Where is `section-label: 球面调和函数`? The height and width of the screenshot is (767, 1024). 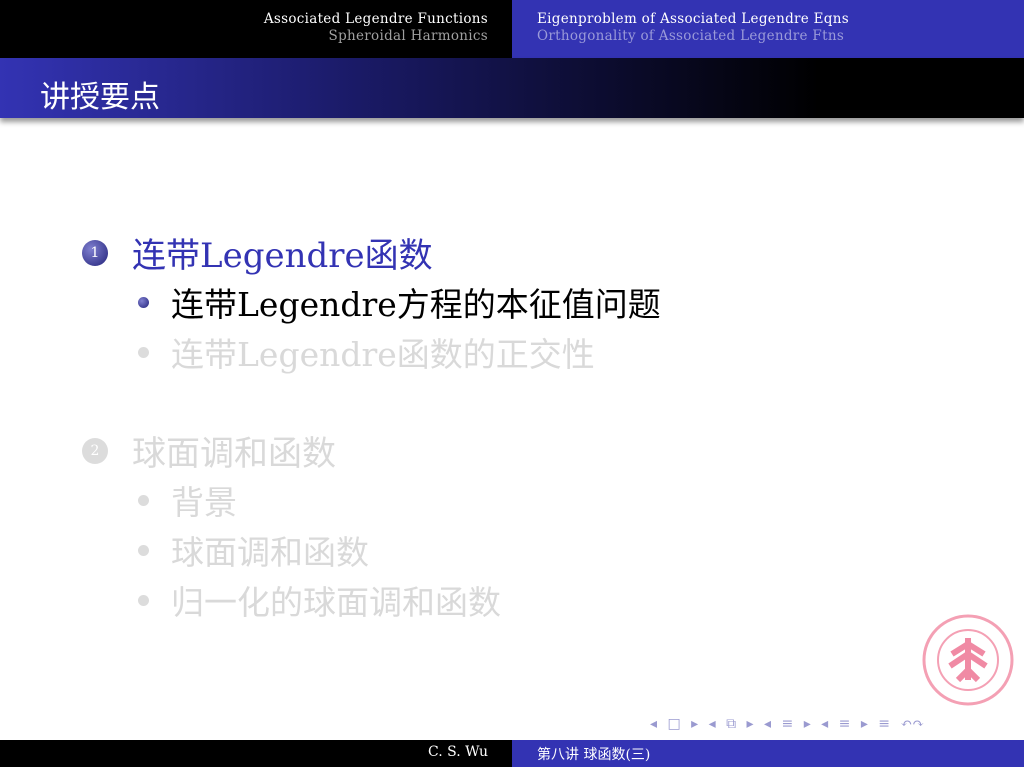
section-label: 球面调和函数 is located at coordinates (234, 454).